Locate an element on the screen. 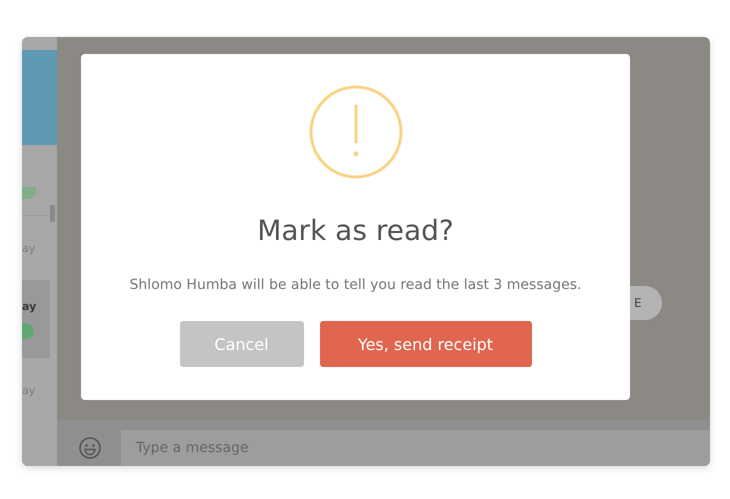  confirm-button: Yes, send receipt is located at coordinates (426, 344).